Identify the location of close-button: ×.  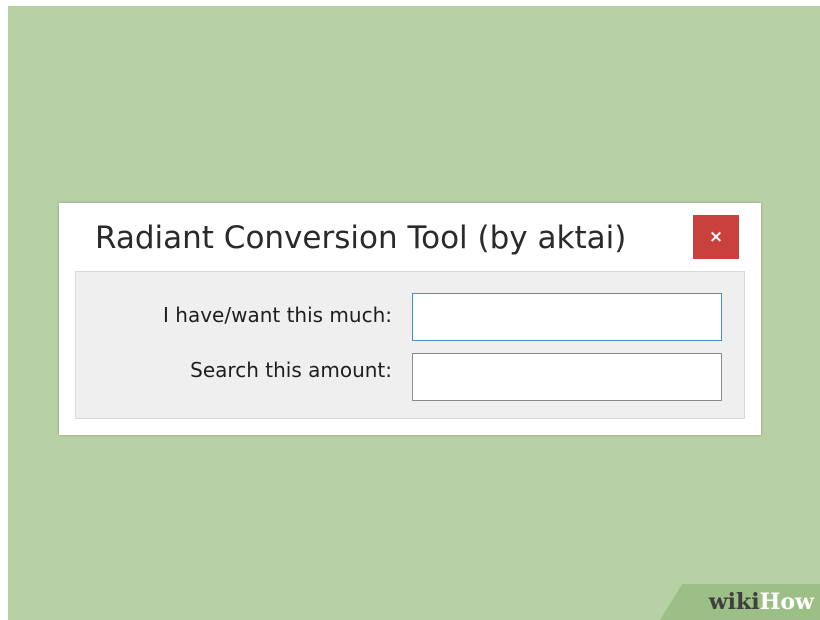
(716, 237).